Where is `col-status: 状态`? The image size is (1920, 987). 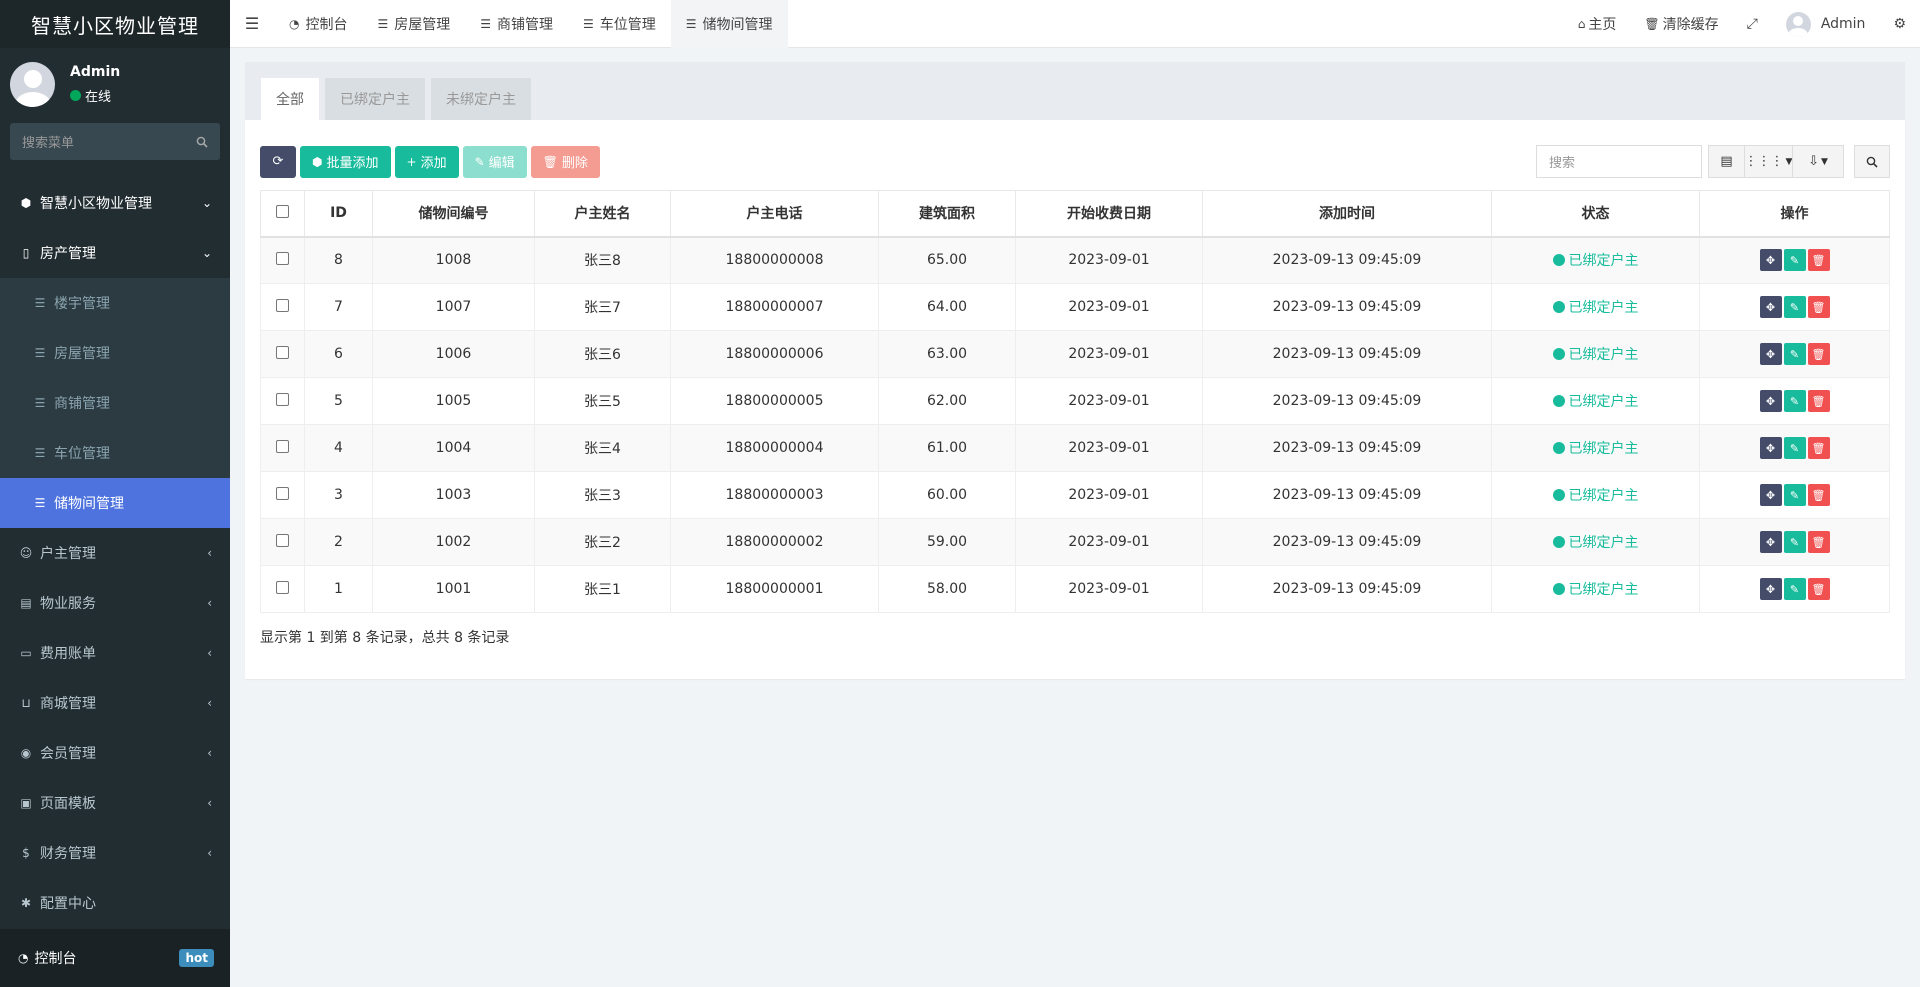
col-status: 状态 is located at coordinates (1595, 214).